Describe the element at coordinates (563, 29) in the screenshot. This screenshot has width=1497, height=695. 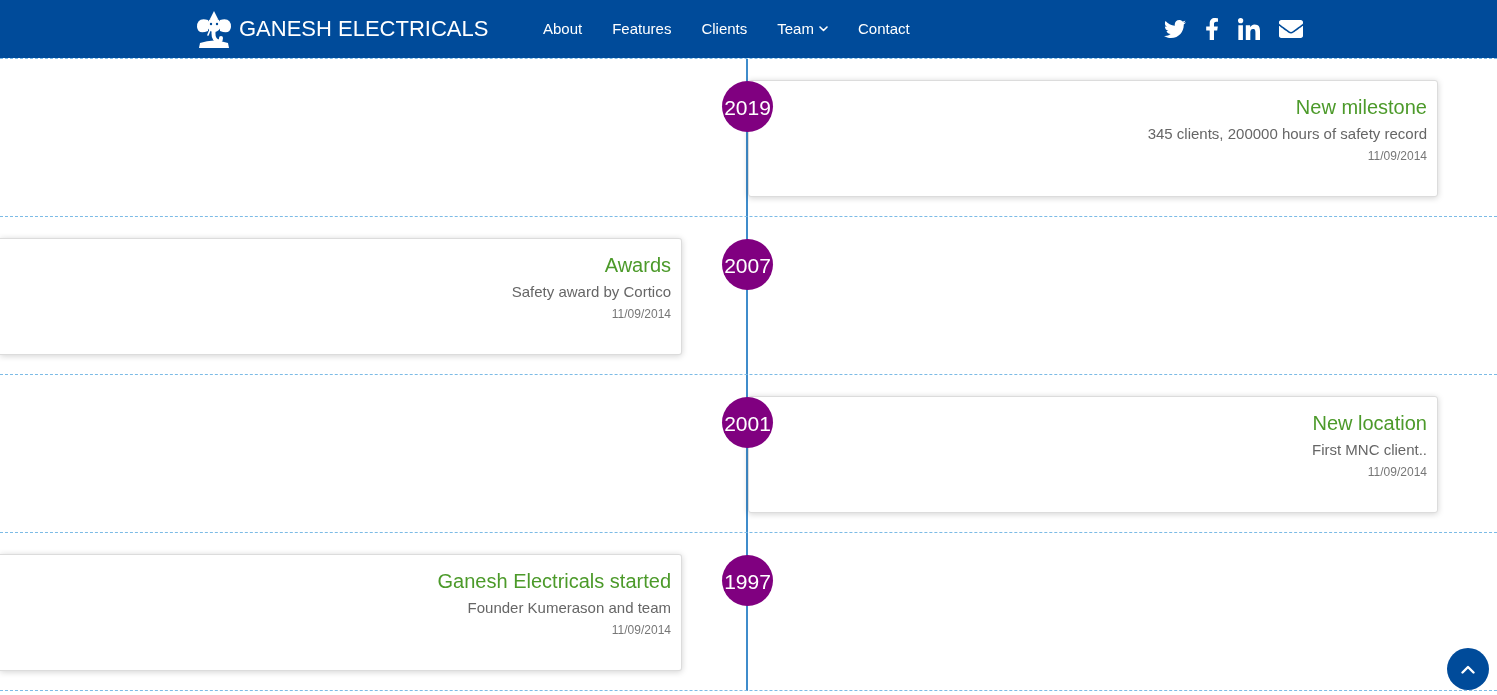
I see `nav-link: About` at that location.